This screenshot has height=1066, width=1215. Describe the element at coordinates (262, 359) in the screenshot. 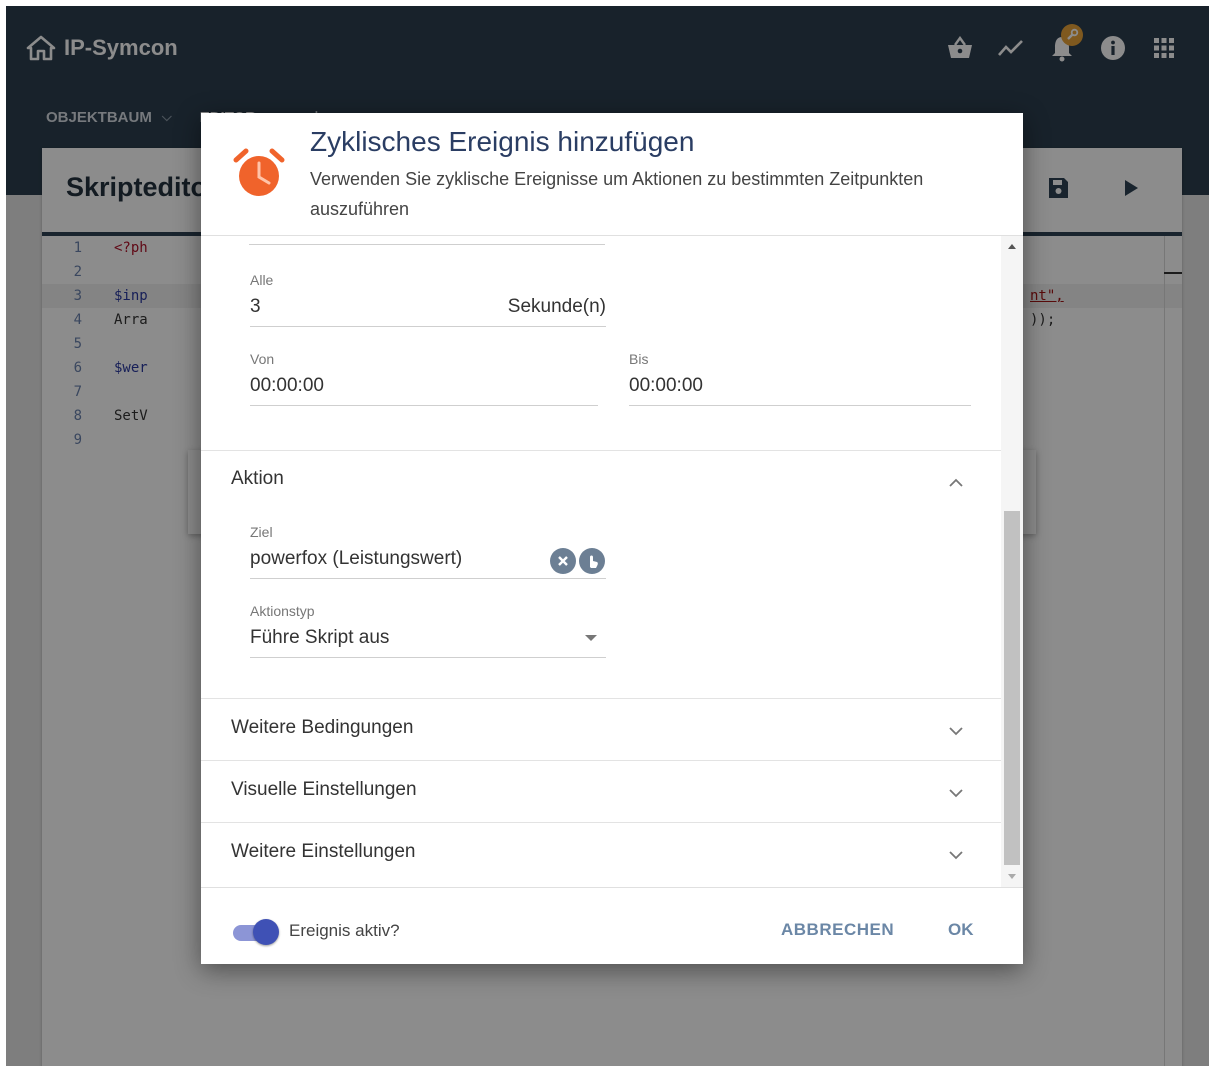

I see `from-label: Von` at that location.